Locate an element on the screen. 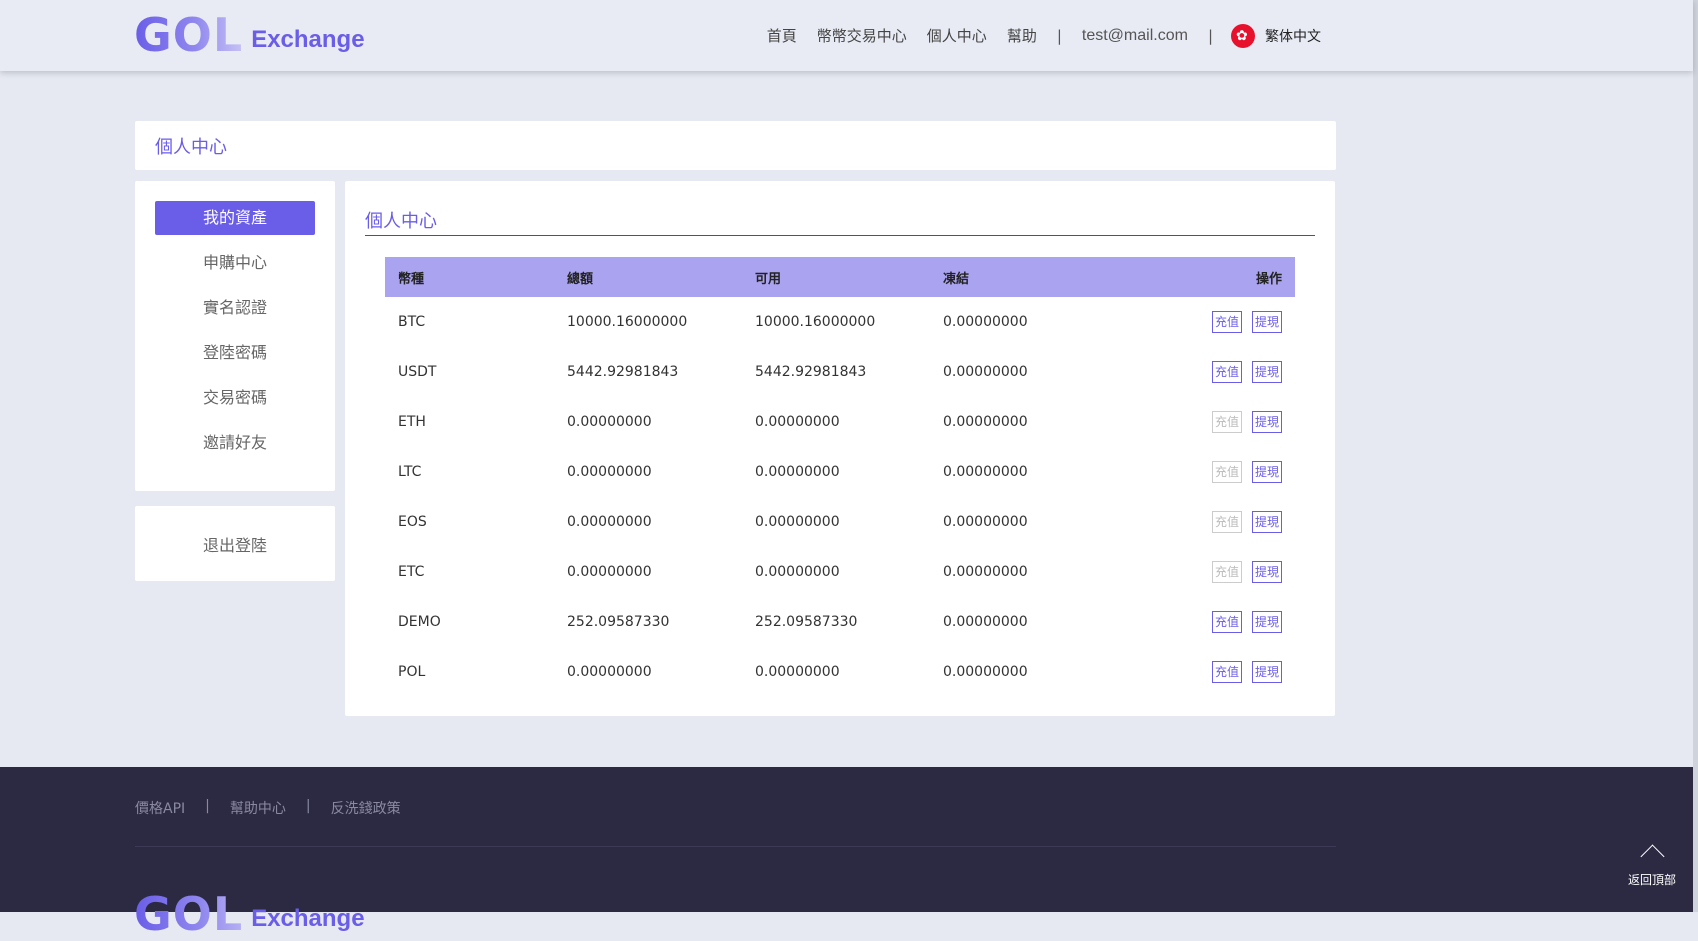 The width and height of the screenshot is (1698, 941). table-row: ETC 0.00000000 0.00000000 0.00000000 充值 提現 is located at coordinates (840, 572).